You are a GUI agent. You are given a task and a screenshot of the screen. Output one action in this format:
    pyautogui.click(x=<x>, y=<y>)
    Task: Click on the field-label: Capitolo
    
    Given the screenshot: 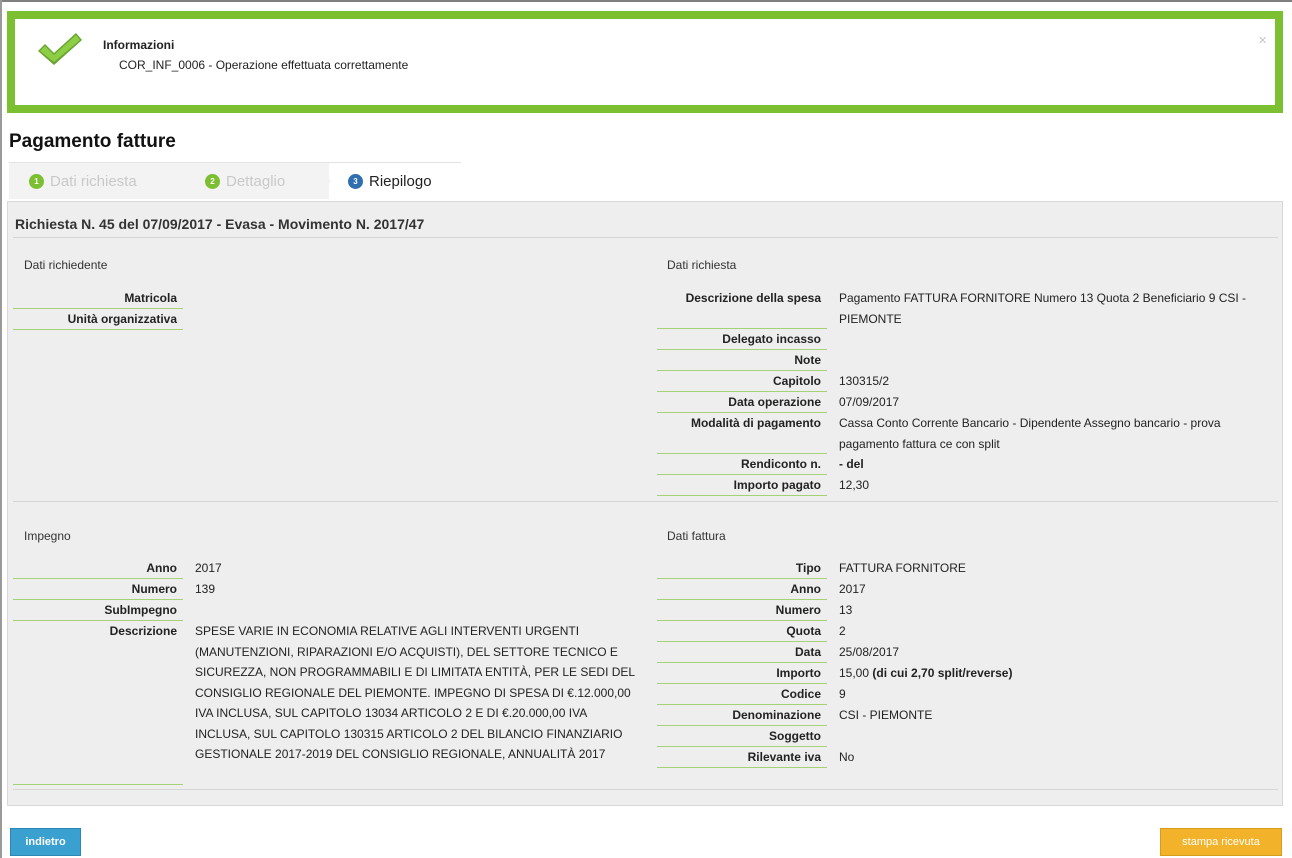 What is the action you would take?
    pyautogui.click(x=742, y=381)
    